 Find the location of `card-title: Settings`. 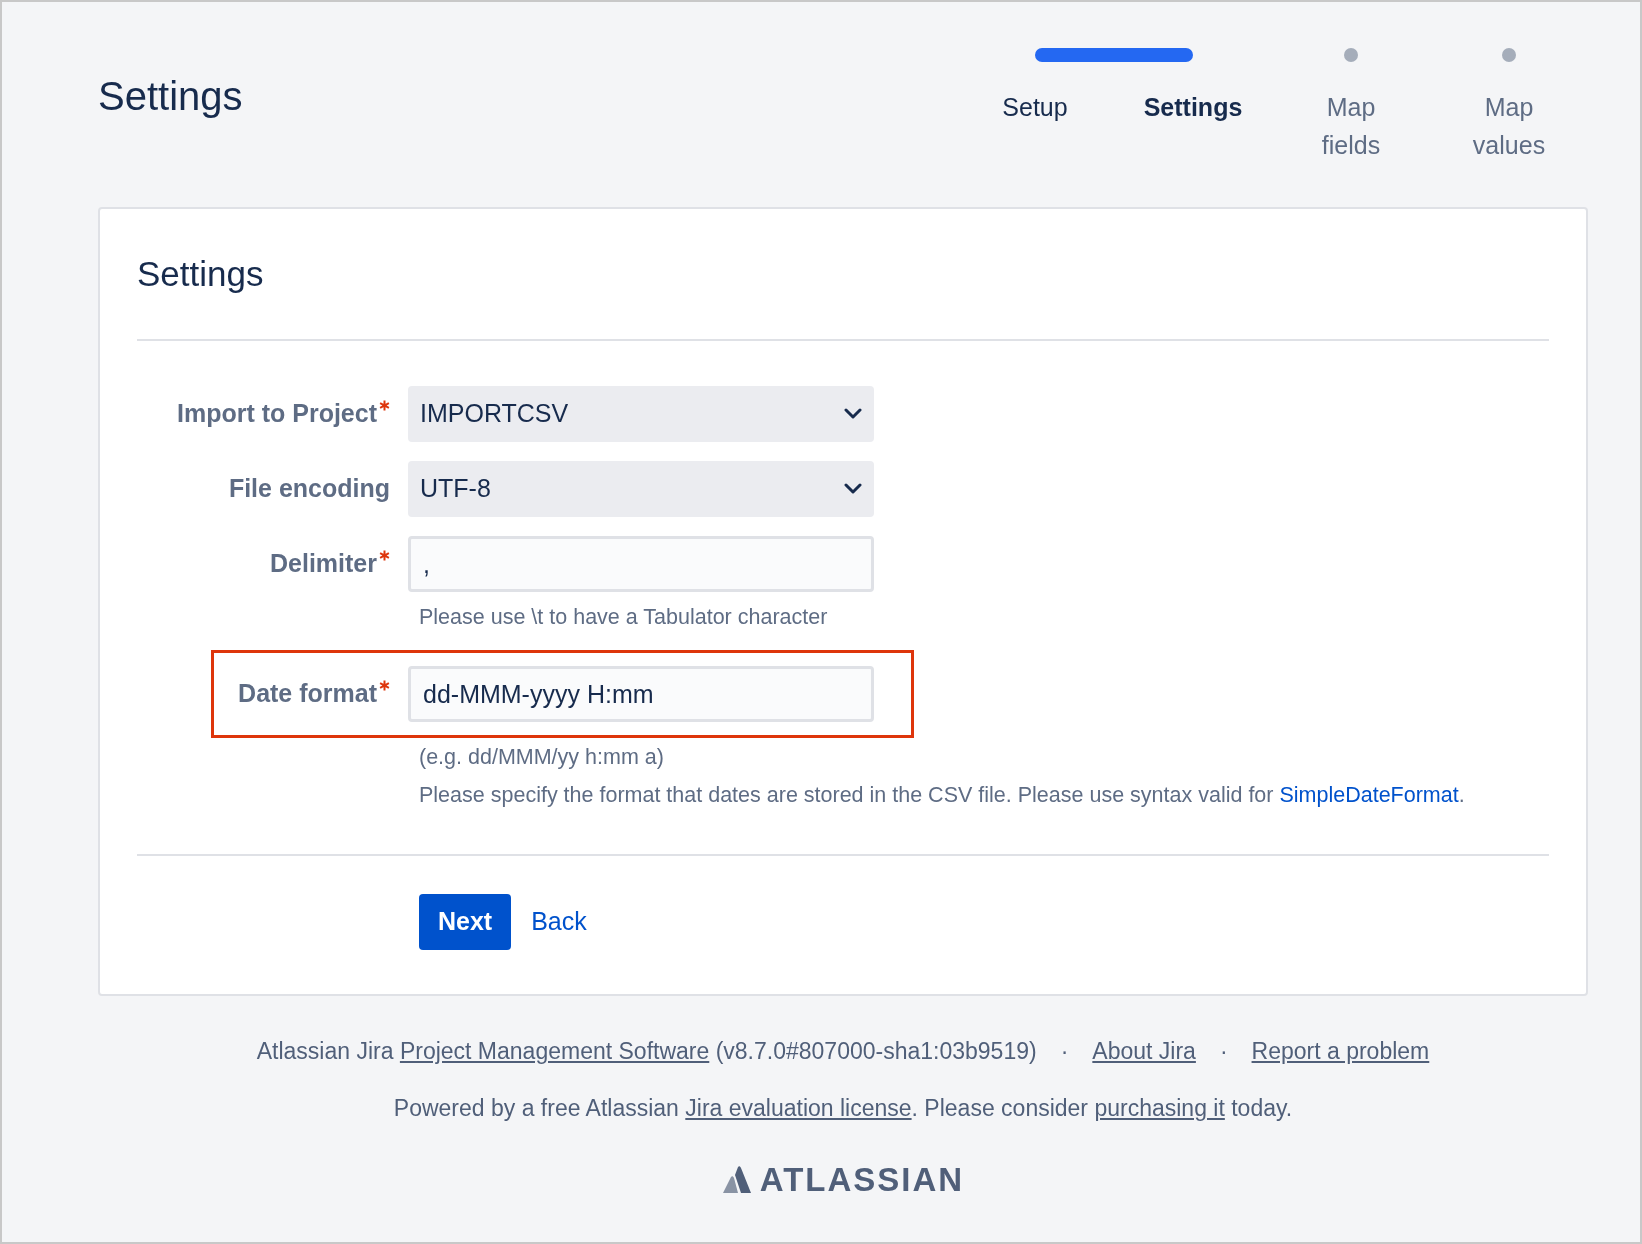

card-title: Settings is located at coordinates (201, 274).